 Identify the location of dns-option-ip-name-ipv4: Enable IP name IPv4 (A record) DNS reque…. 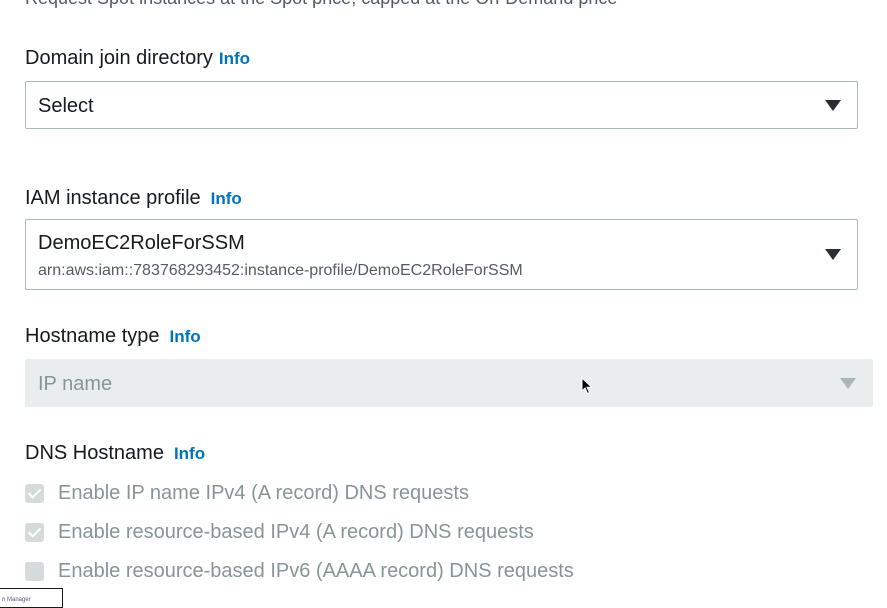
(247, 493).